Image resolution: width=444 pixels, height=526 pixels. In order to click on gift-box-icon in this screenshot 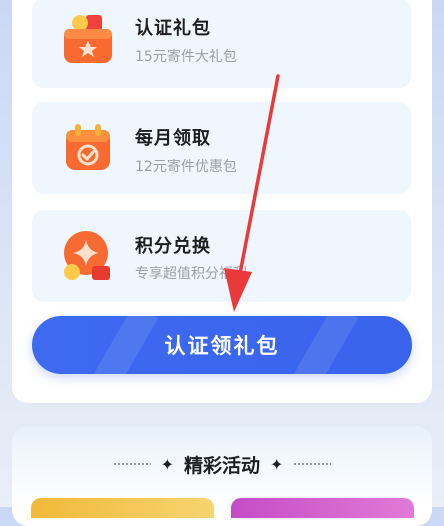, I will do `click(88, 39)`.